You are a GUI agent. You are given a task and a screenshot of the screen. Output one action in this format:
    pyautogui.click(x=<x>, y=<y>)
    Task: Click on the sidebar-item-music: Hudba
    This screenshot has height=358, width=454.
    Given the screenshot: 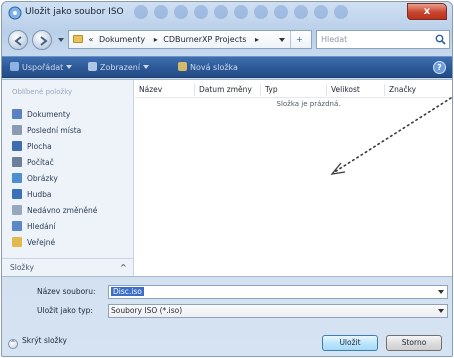 What is the action you would take?
    pyautogui.click(x=32, y=194)
    